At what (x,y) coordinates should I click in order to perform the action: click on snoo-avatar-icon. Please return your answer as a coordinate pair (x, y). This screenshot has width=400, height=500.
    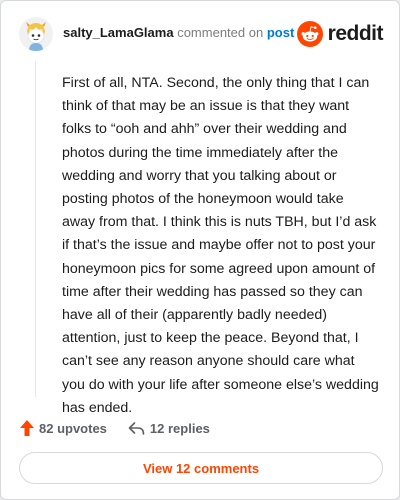
    Looking at the image, I should click on (36, 34).